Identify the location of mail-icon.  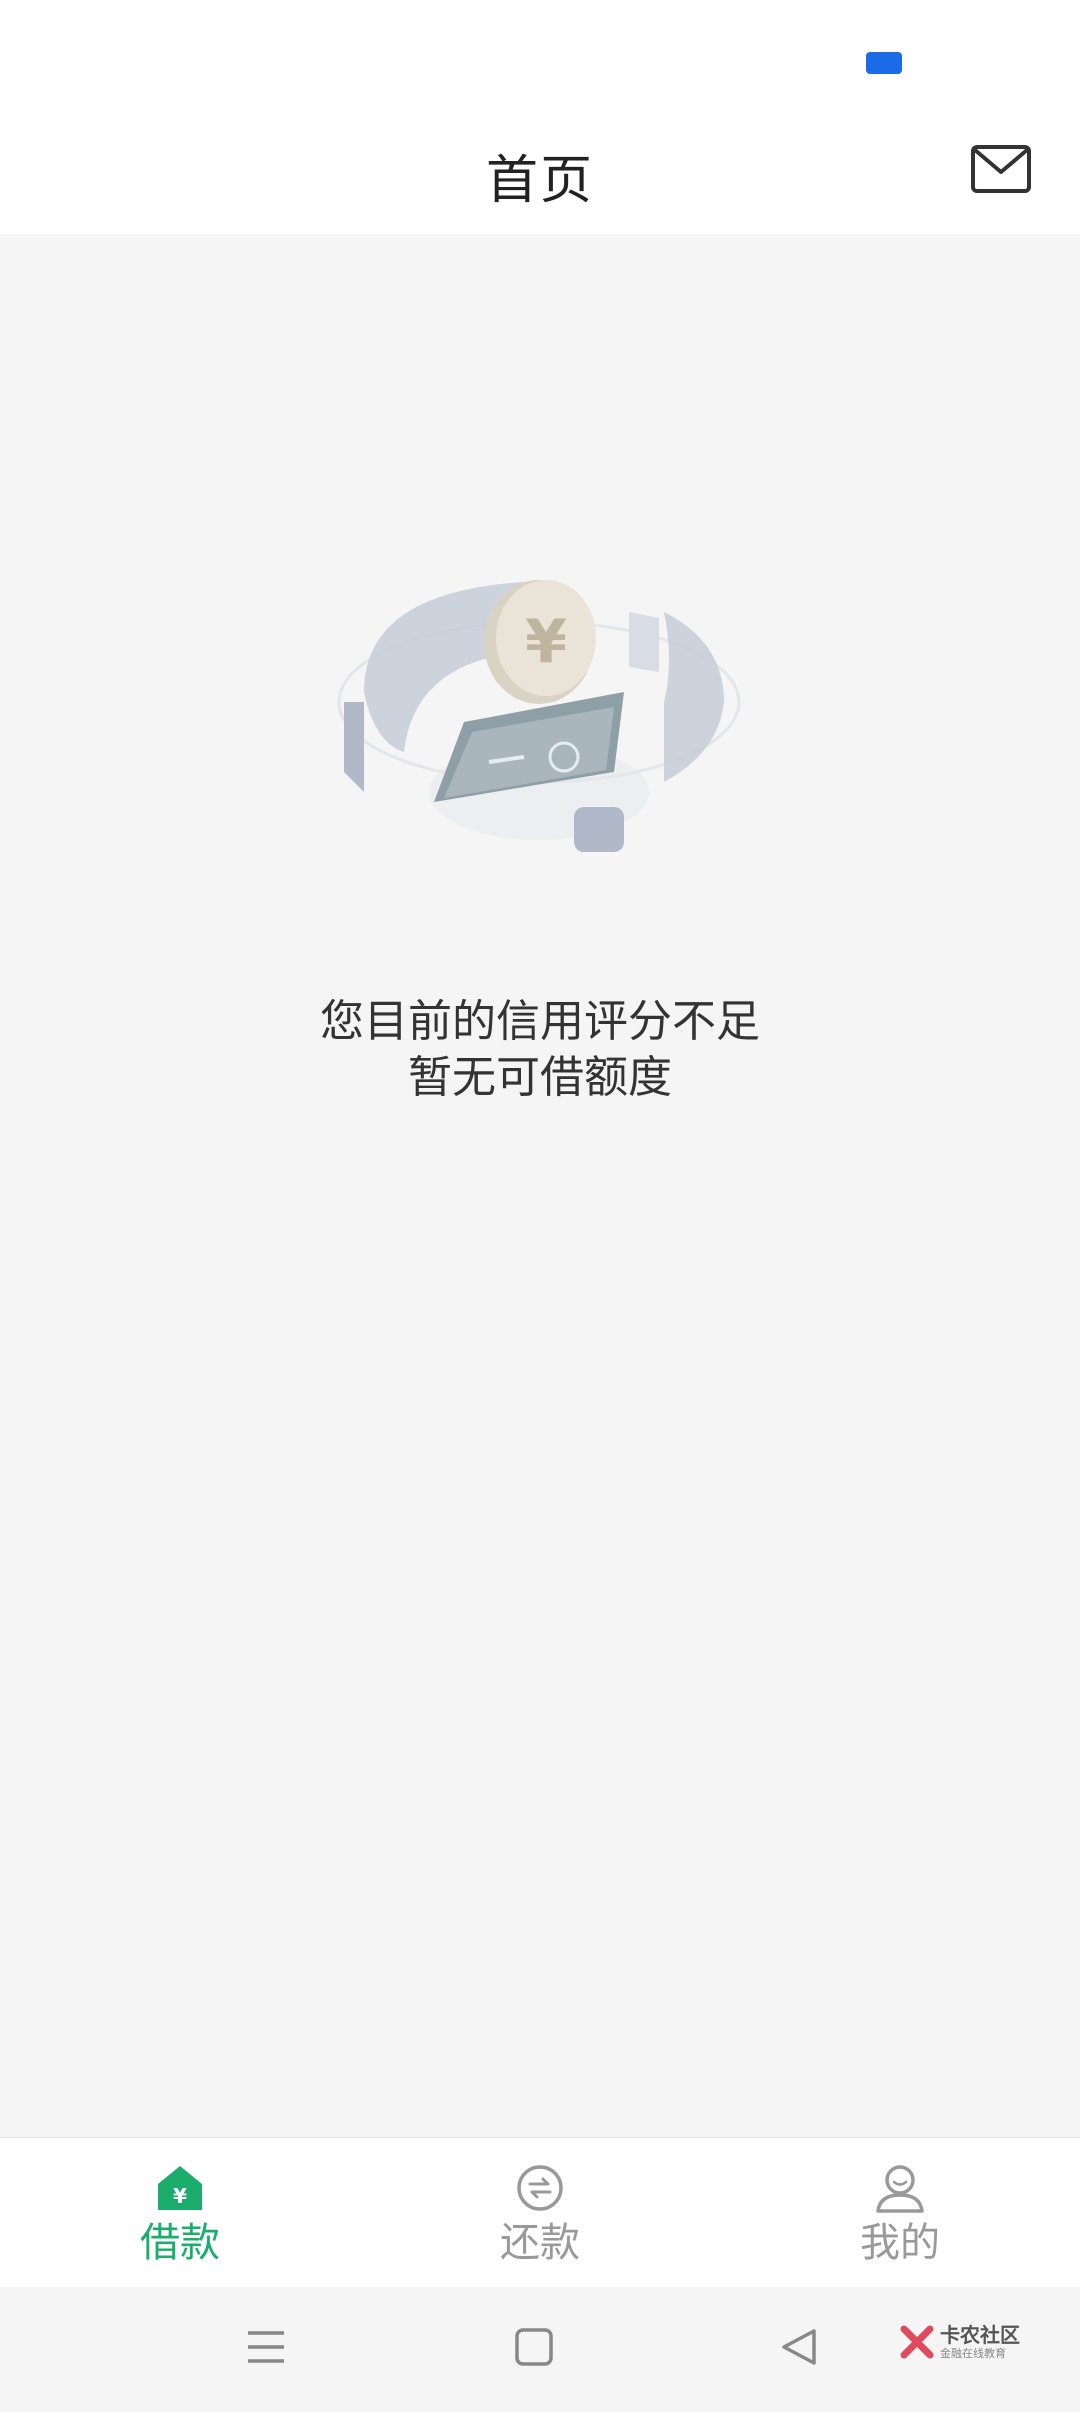
(1001, 169).